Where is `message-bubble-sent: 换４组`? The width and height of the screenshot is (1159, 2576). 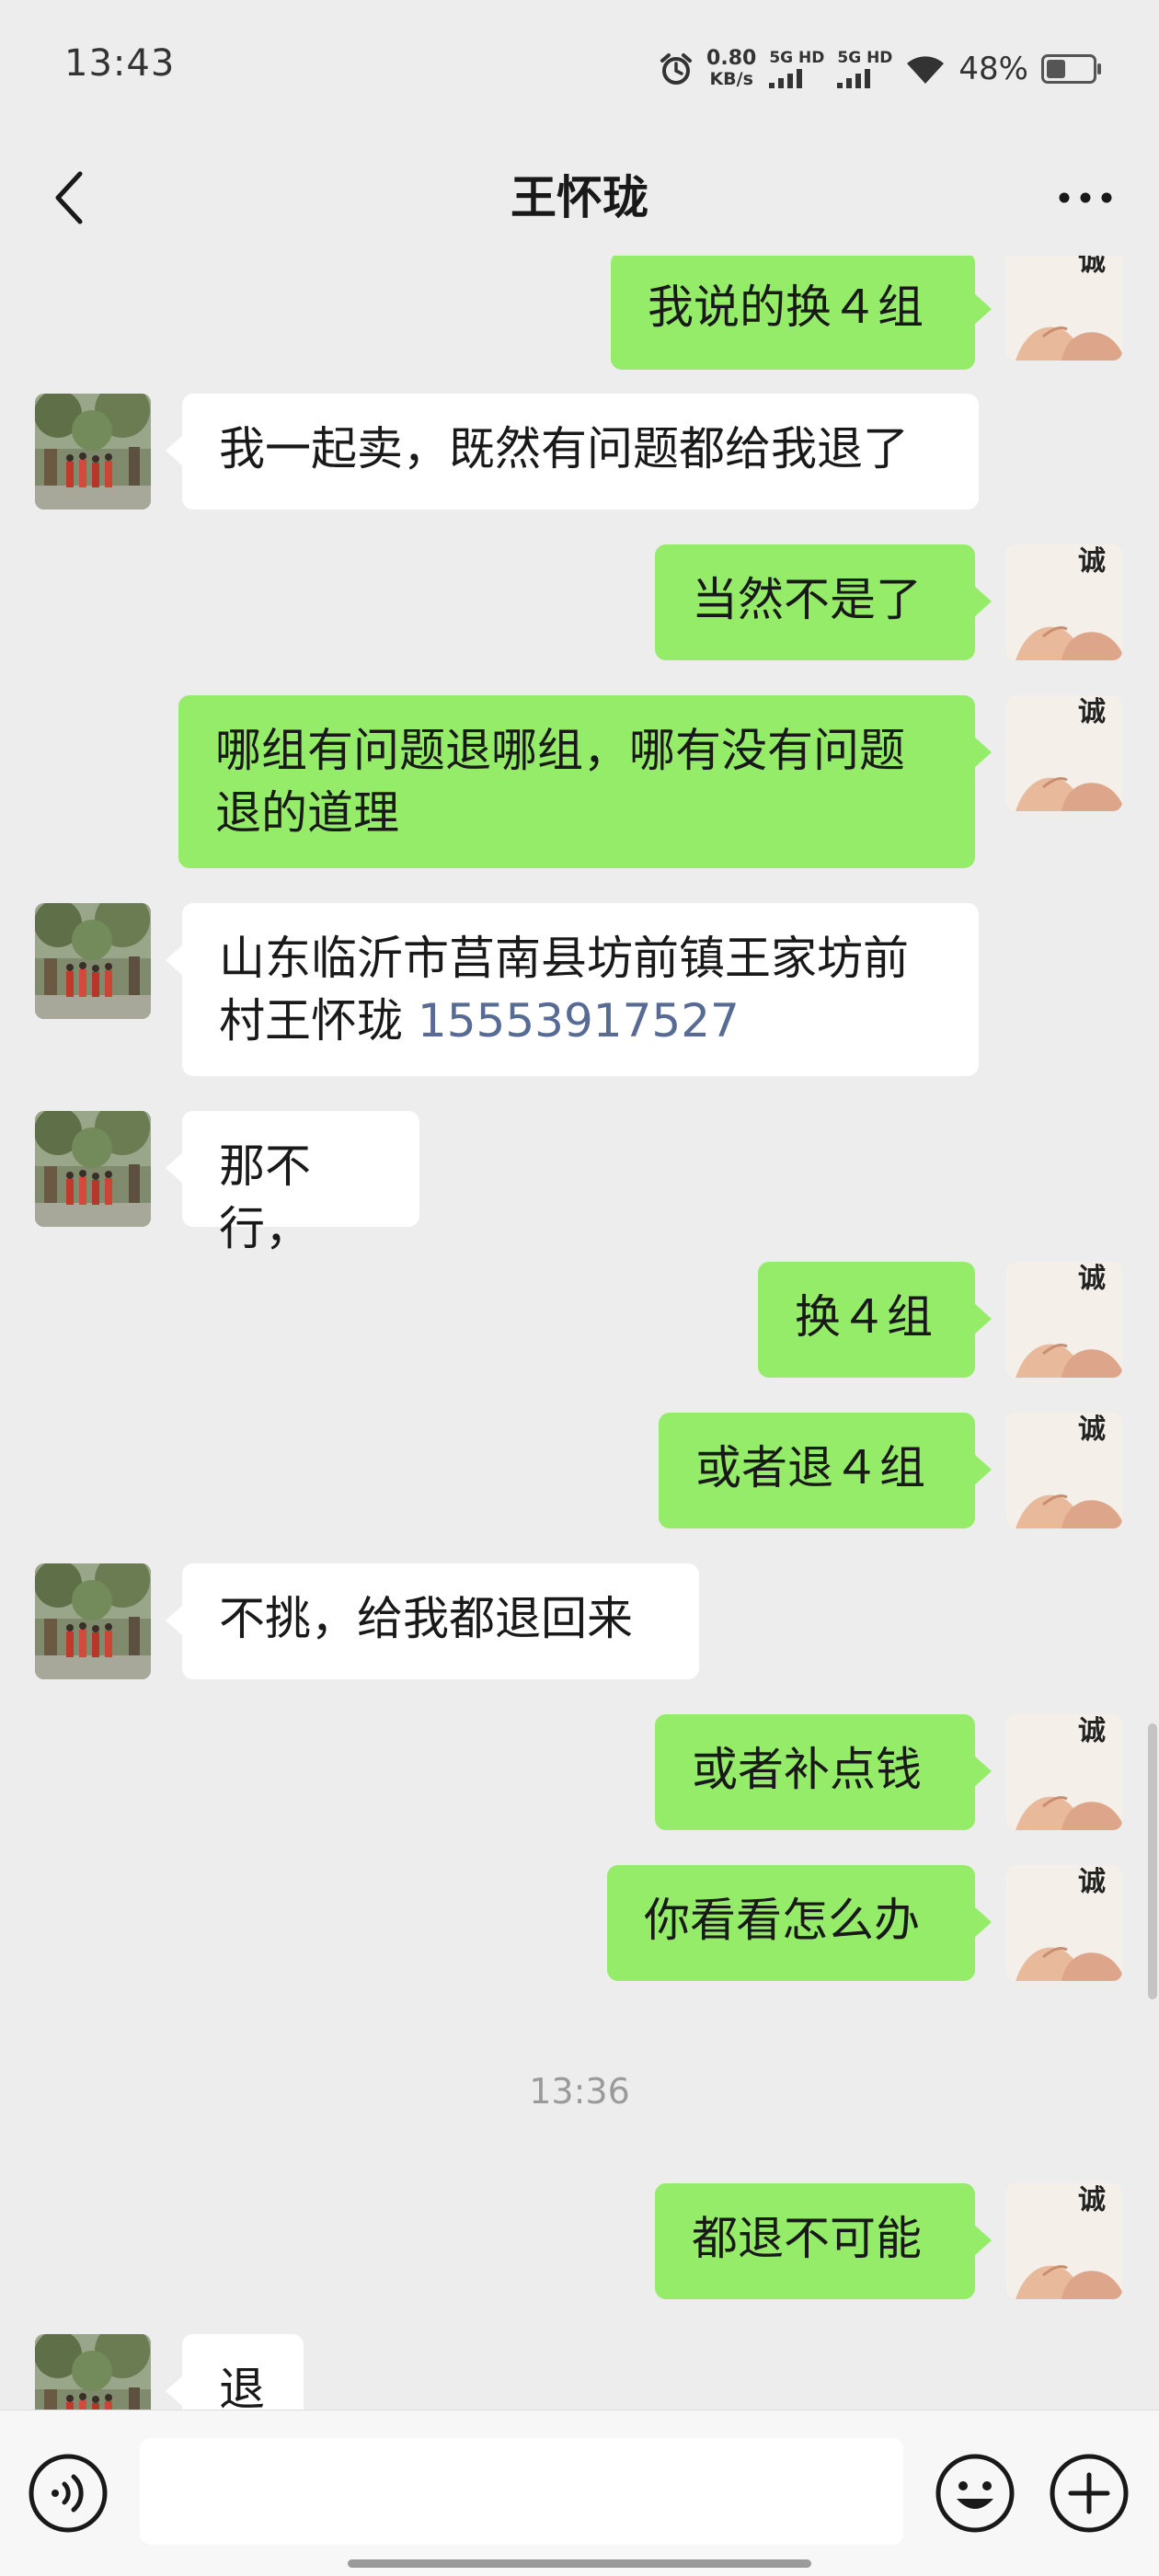
message-bubble-sent: 换４组 is located at coordinates (875, 1320).